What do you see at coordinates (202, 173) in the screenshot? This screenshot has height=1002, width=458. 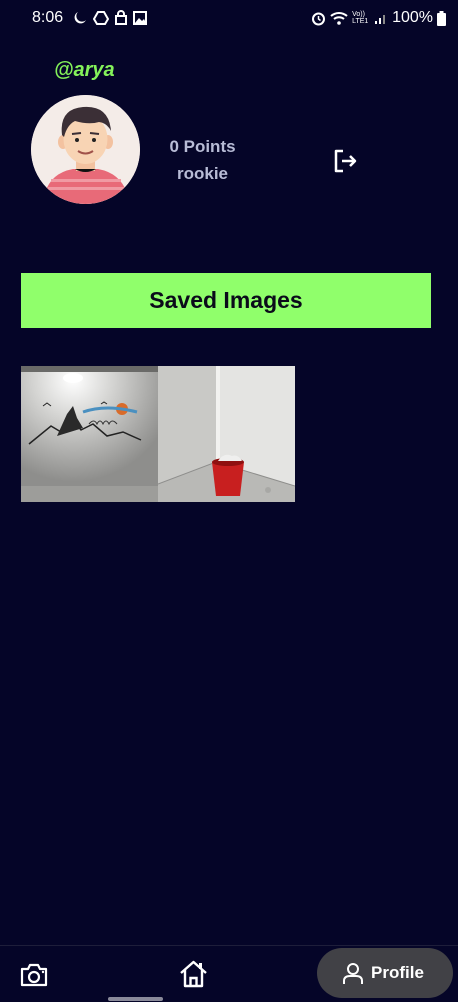 I see `rank-label: rookie` at bounding box center [202, 173].